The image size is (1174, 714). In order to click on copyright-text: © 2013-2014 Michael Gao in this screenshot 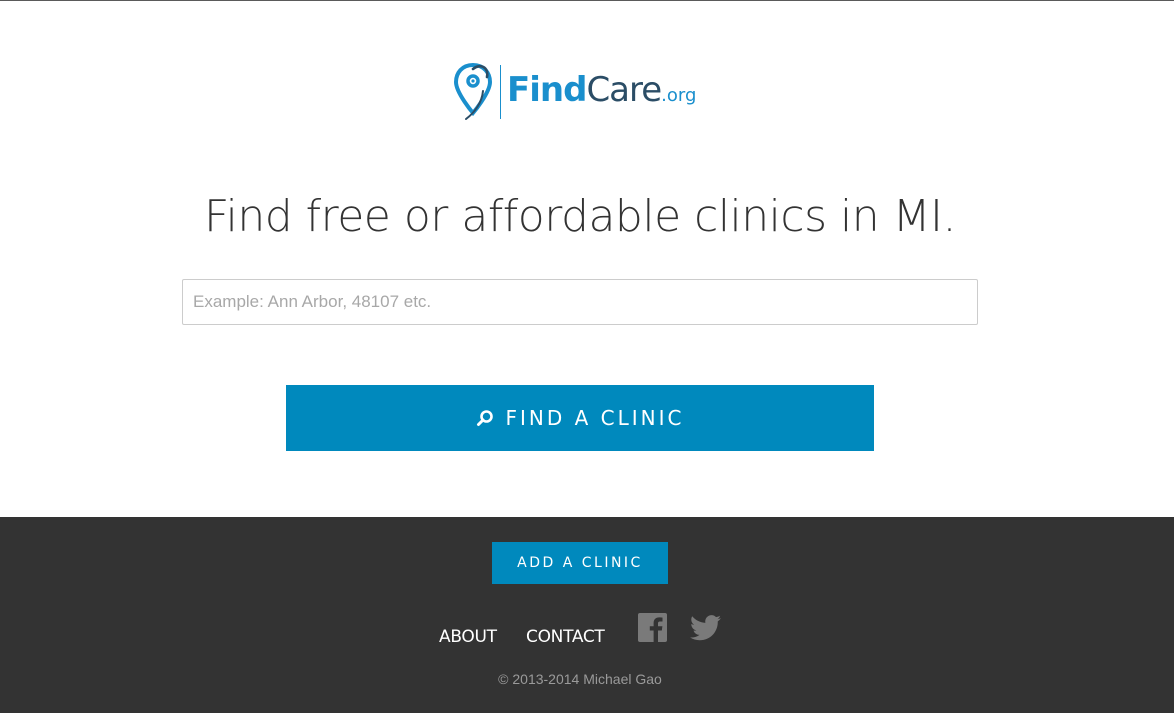, I will do `click(580, 679)`.